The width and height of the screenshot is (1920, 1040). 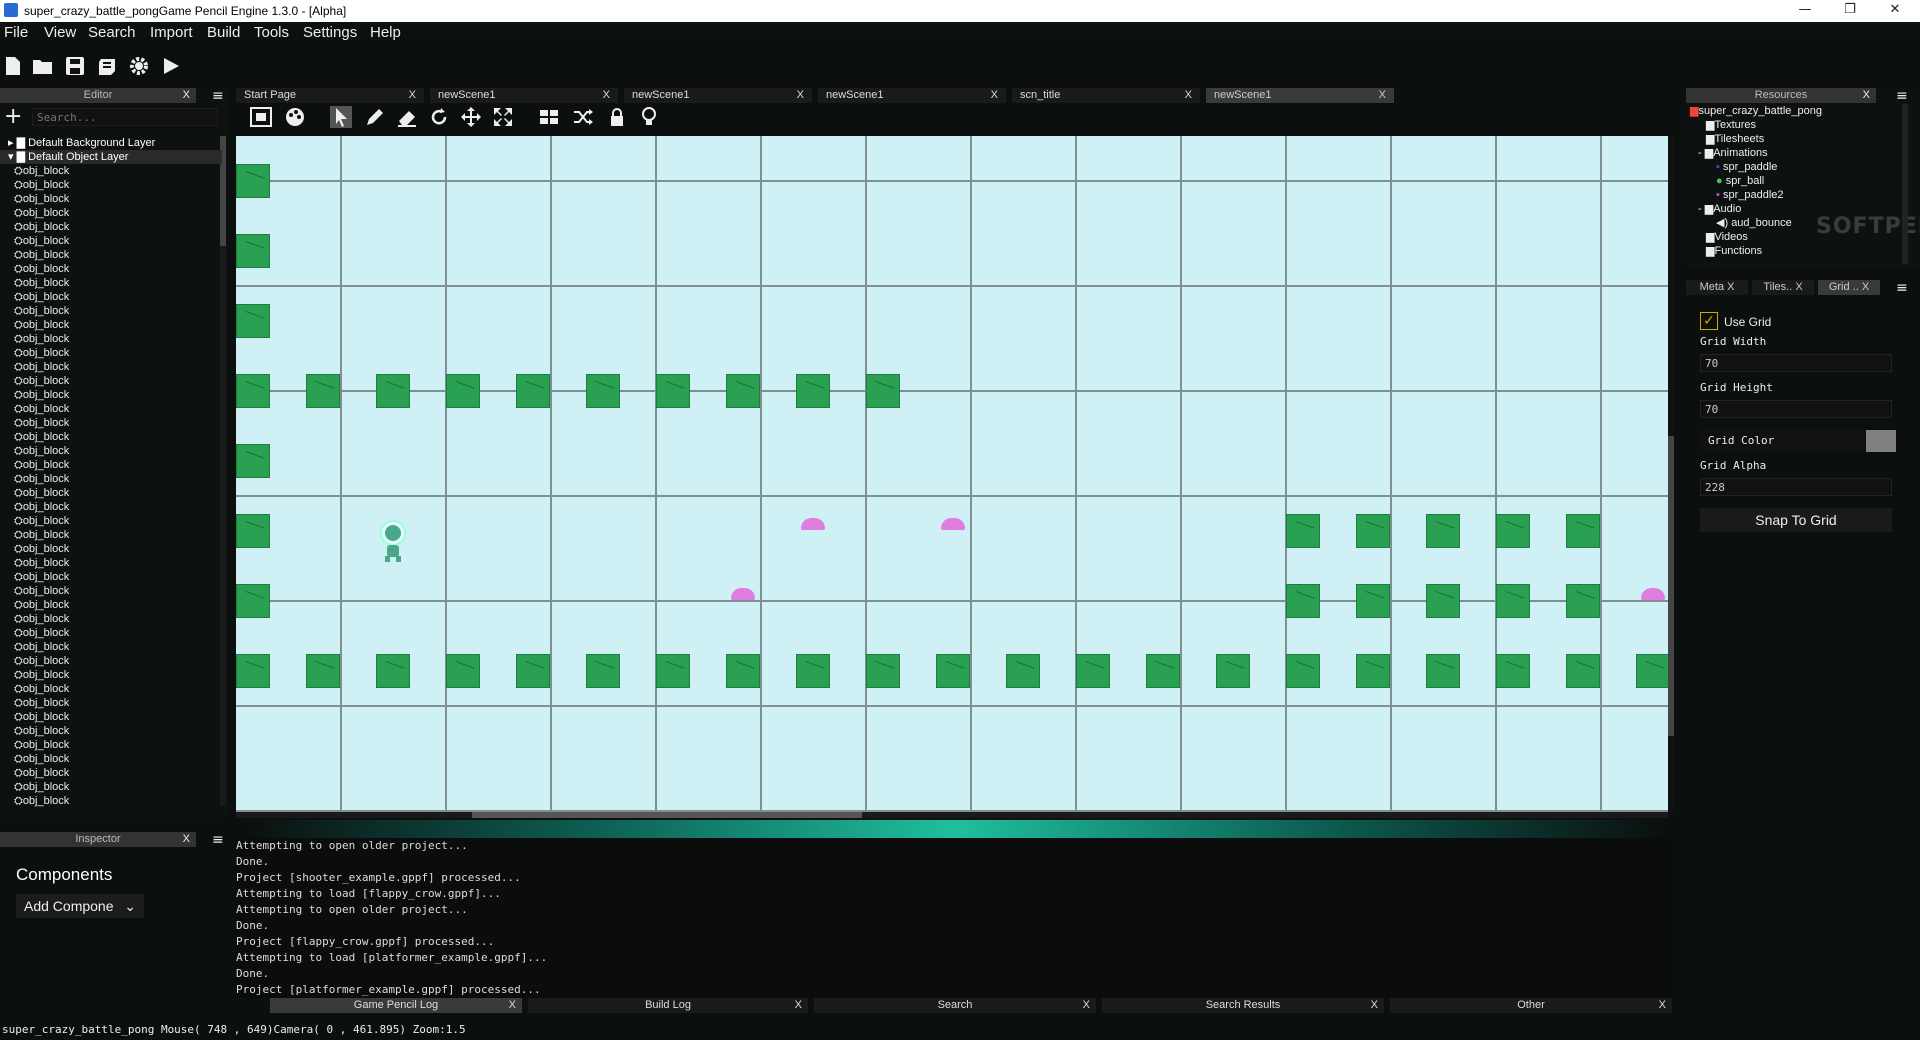 What do you see at coordinates (1717, 287) in the screenshot?
I see `tab-meta: Meta X` at bounding box center [1717, 287].